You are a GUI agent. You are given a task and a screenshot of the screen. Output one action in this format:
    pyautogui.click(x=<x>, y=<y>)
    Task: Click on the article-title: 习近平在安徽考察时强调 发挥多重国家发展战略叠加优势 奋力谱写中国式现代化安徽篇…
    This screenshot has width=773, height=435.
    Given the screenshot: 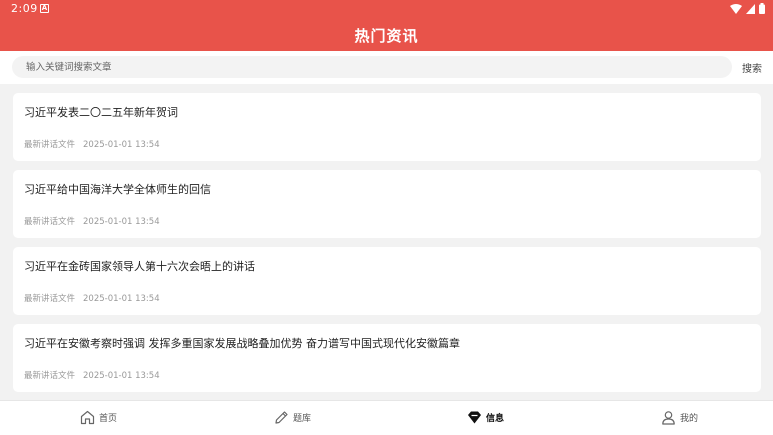 What is the action you would take?
    pyautogui.click(x=242, y=343)
    